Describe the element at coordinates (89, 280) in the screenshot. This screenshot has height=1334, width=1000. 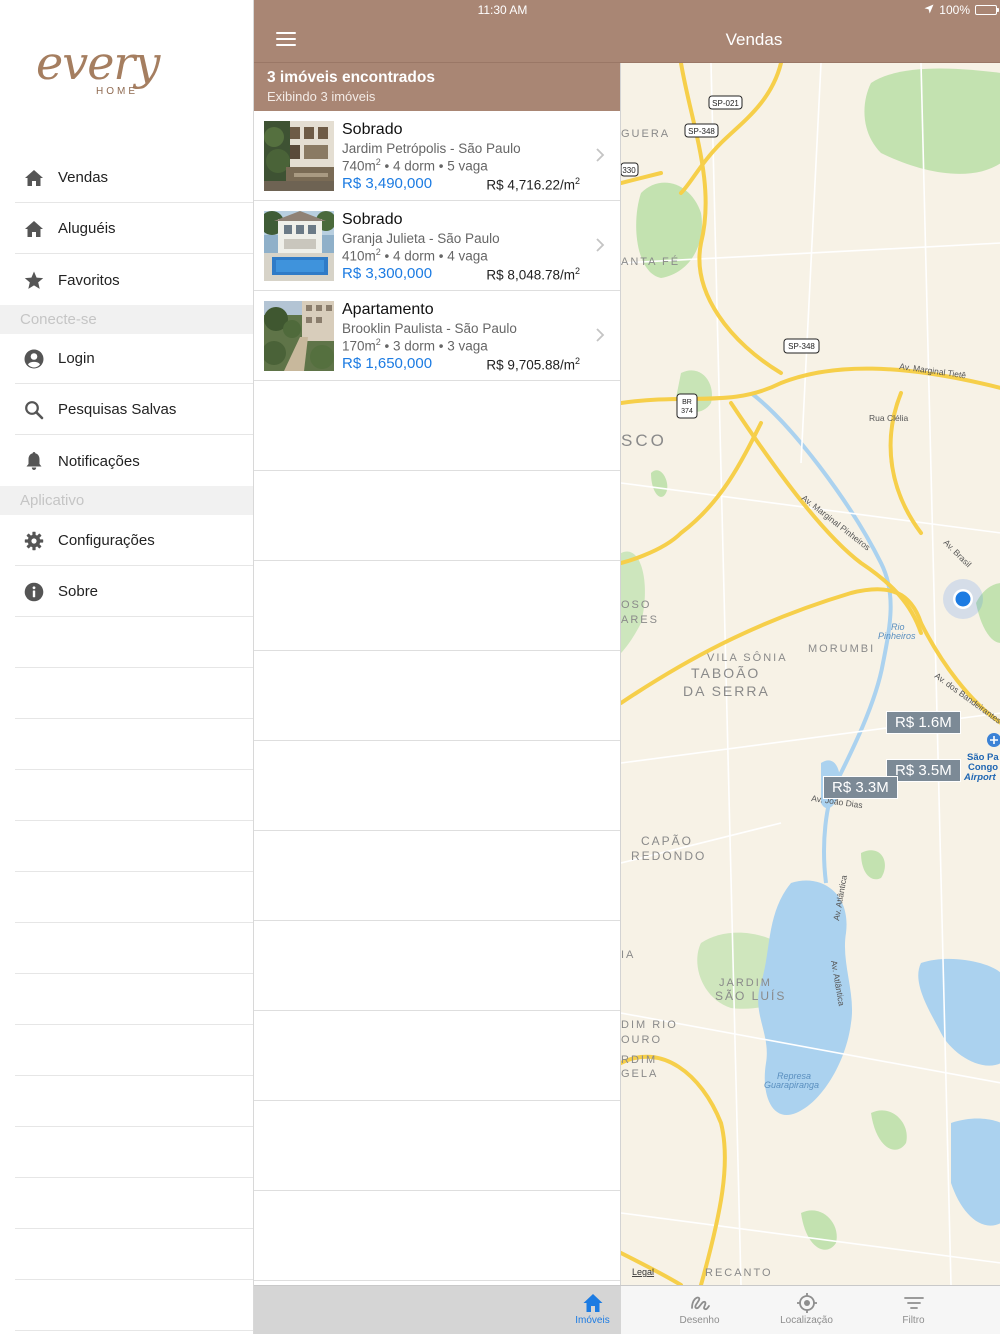
I see `sidebar-item-label: Favoritos` at that location.